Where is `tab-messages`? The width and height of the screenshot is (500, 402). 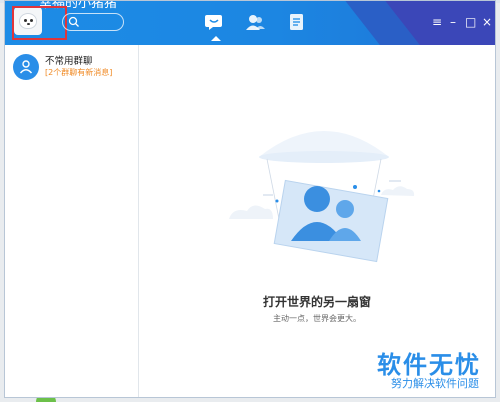 tab-messages is located at coordinates (214, 27).